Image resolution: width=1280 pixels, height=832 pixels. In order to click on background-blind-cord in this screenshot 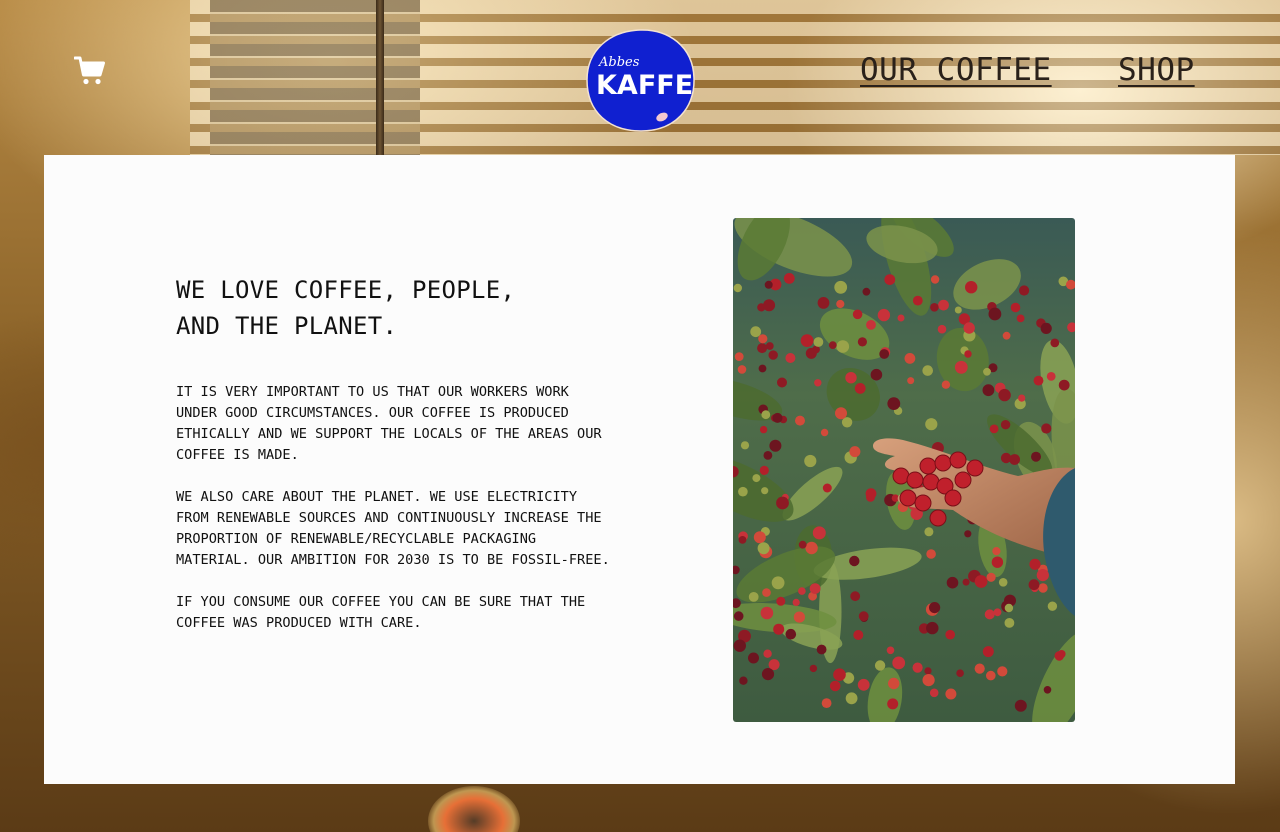, I will do `click(380, 77)`.